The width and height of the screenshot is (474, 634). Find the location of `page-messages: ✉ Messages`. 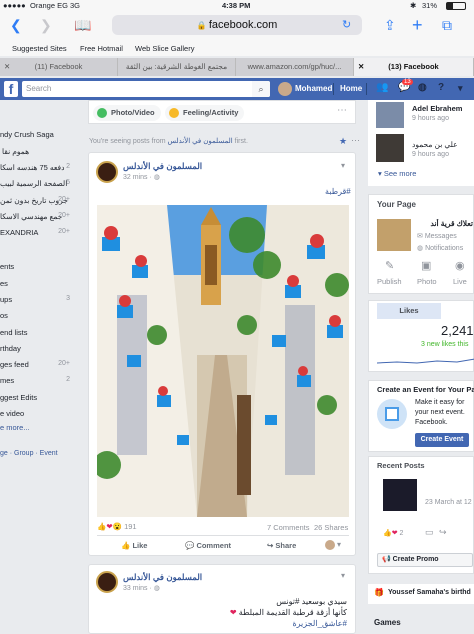

page-messages: ✉ Messages is located at coordinates (437, 236).